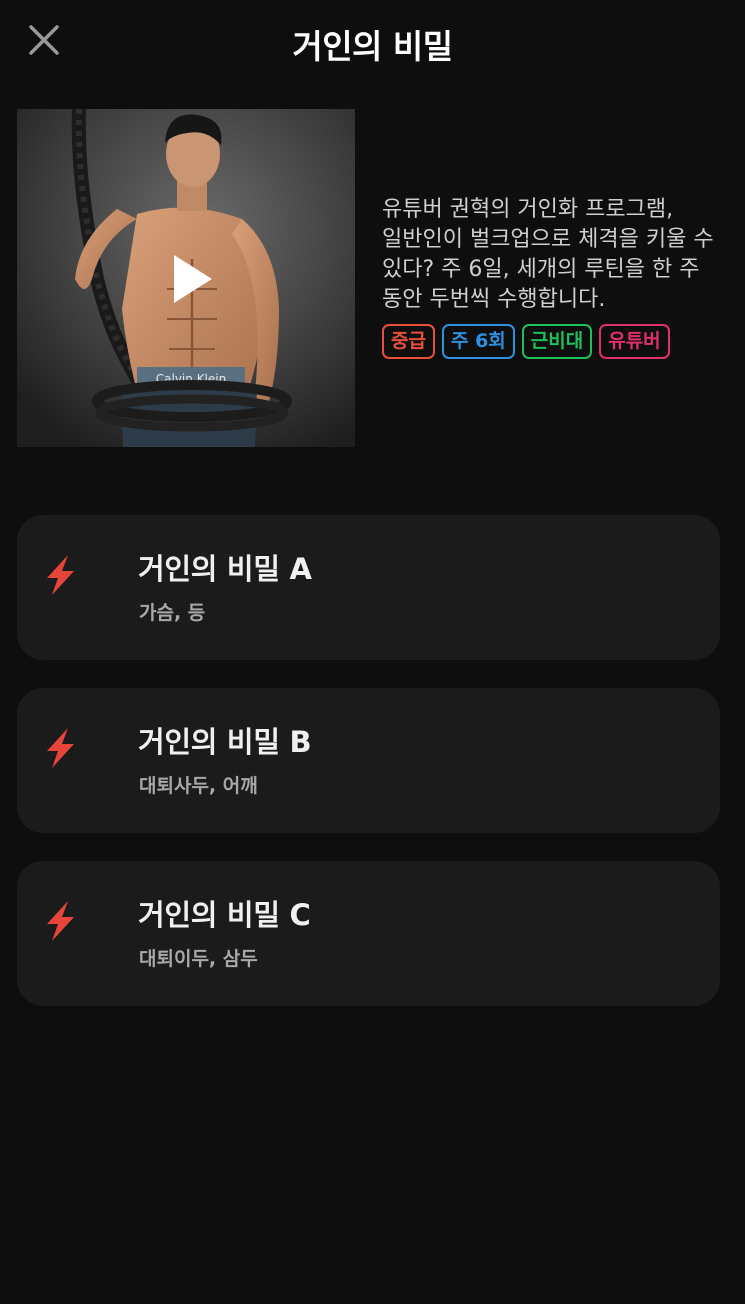  Describe the element at coordinates (478, 341) in the screenshot. I see `tag-frequency: 주 6회` at that location.